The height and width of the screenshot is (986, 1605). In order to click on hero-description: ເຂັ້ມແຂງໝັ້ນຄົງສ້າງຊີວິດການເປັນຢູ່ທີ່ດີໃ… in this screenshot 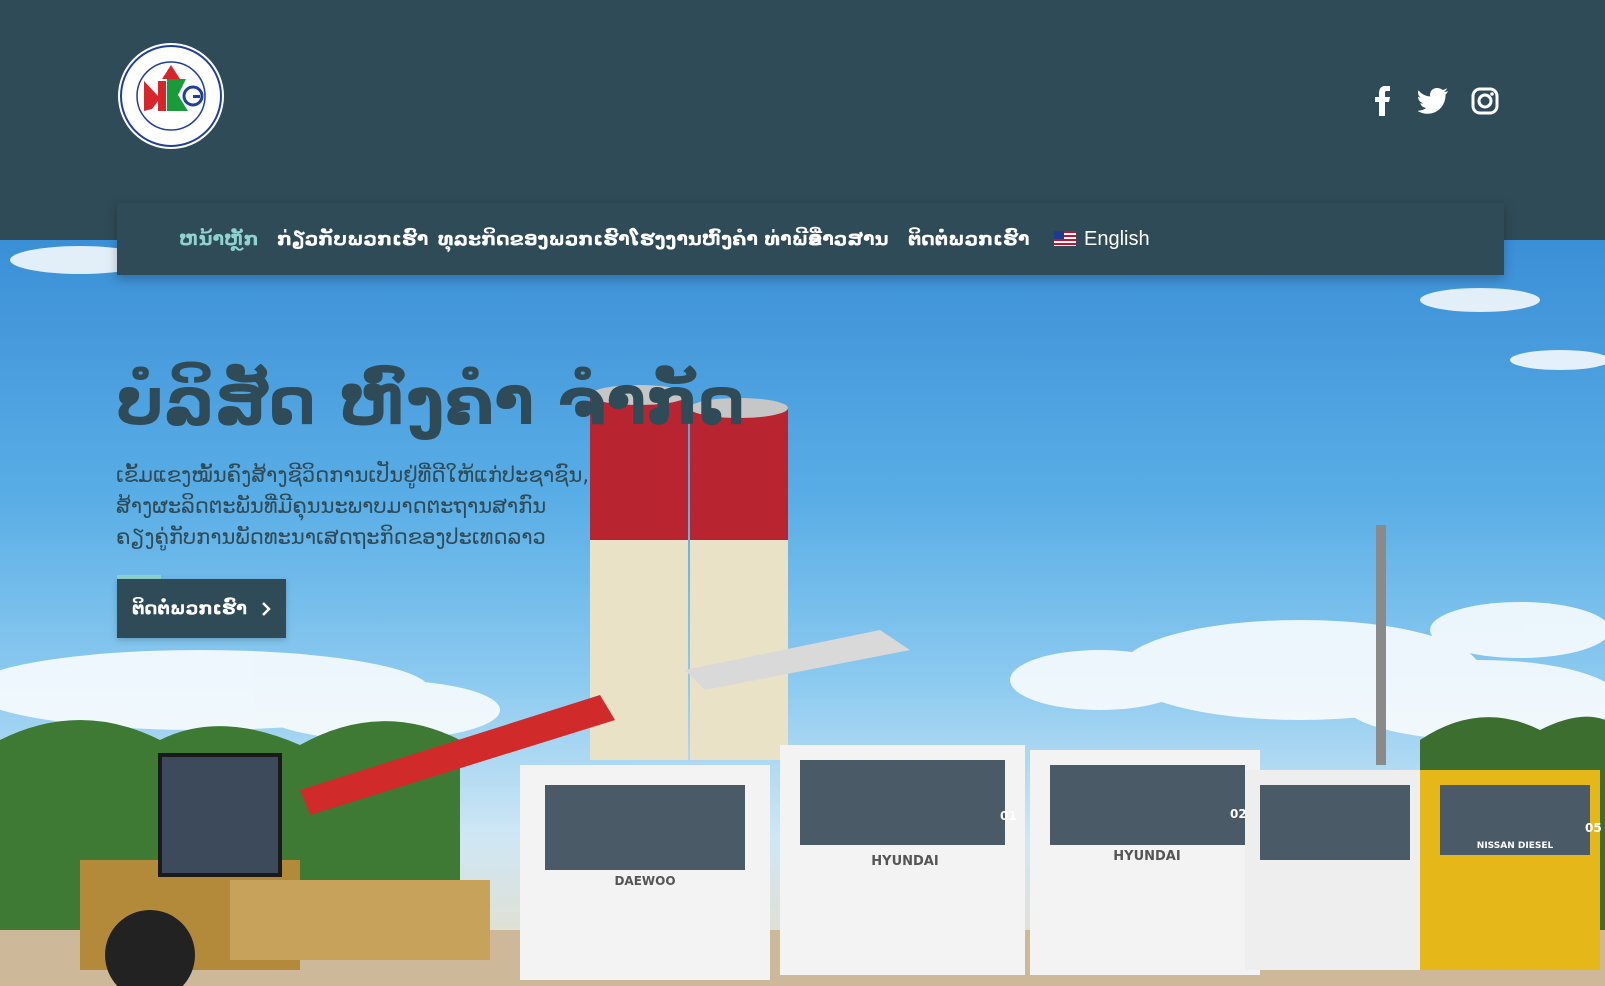, I will do `click(353, 506)`.